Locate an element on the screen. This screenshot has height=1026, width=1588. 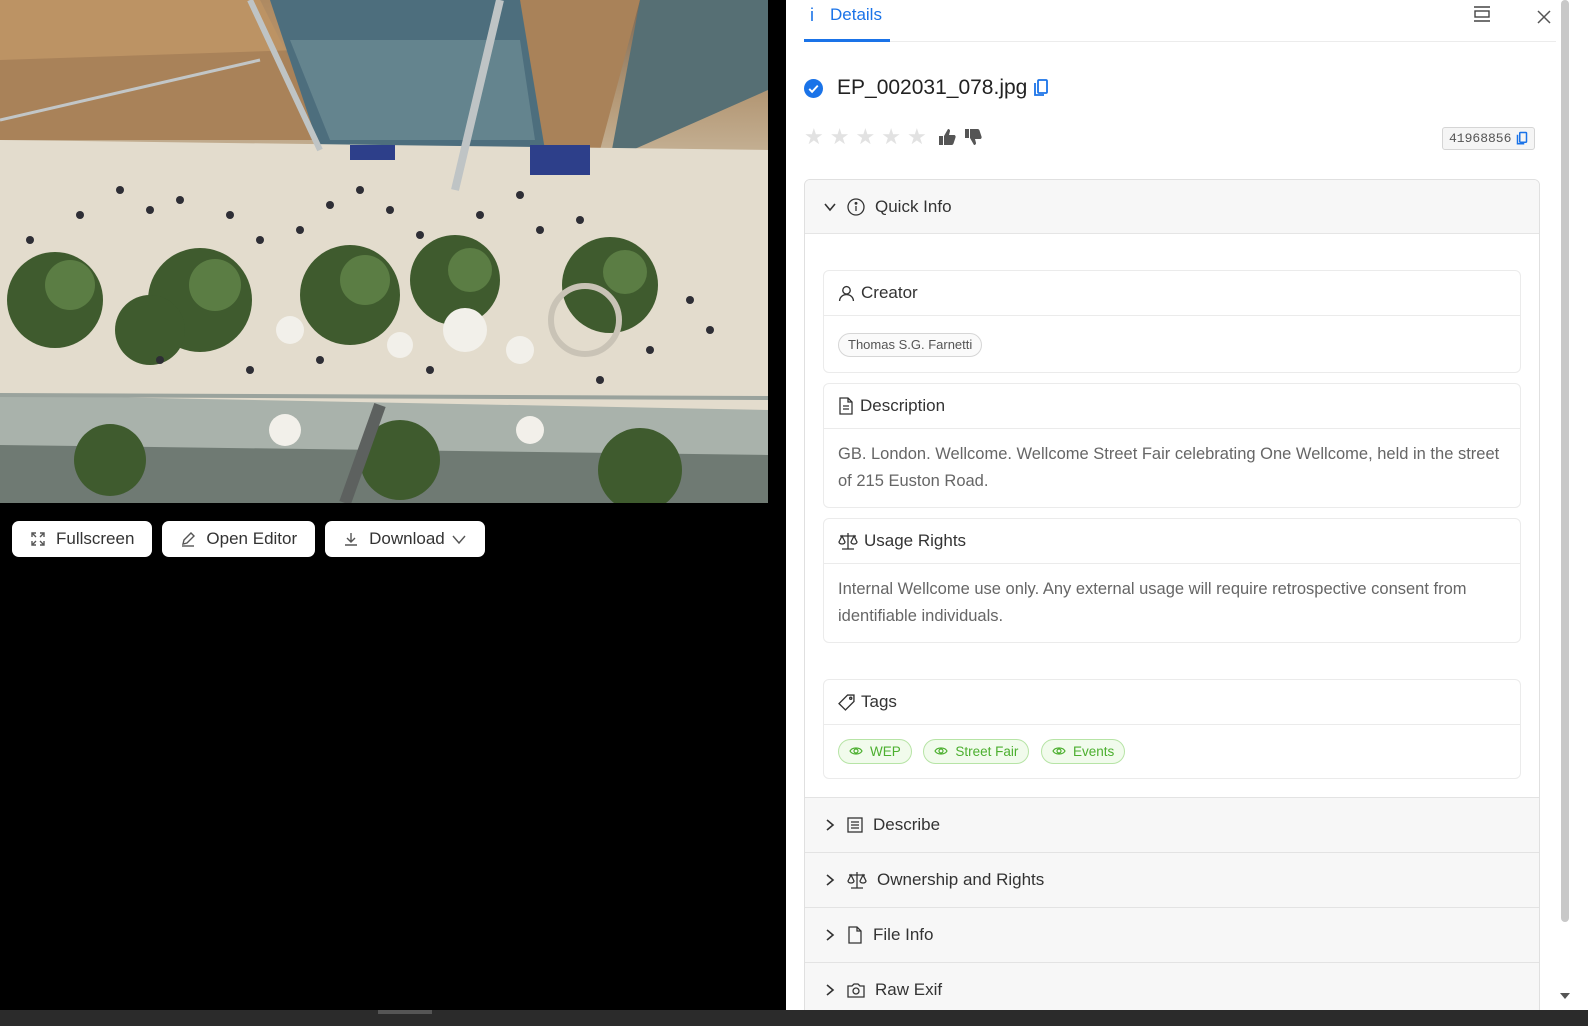
download-label: Download is located at coordinates (407, 538).